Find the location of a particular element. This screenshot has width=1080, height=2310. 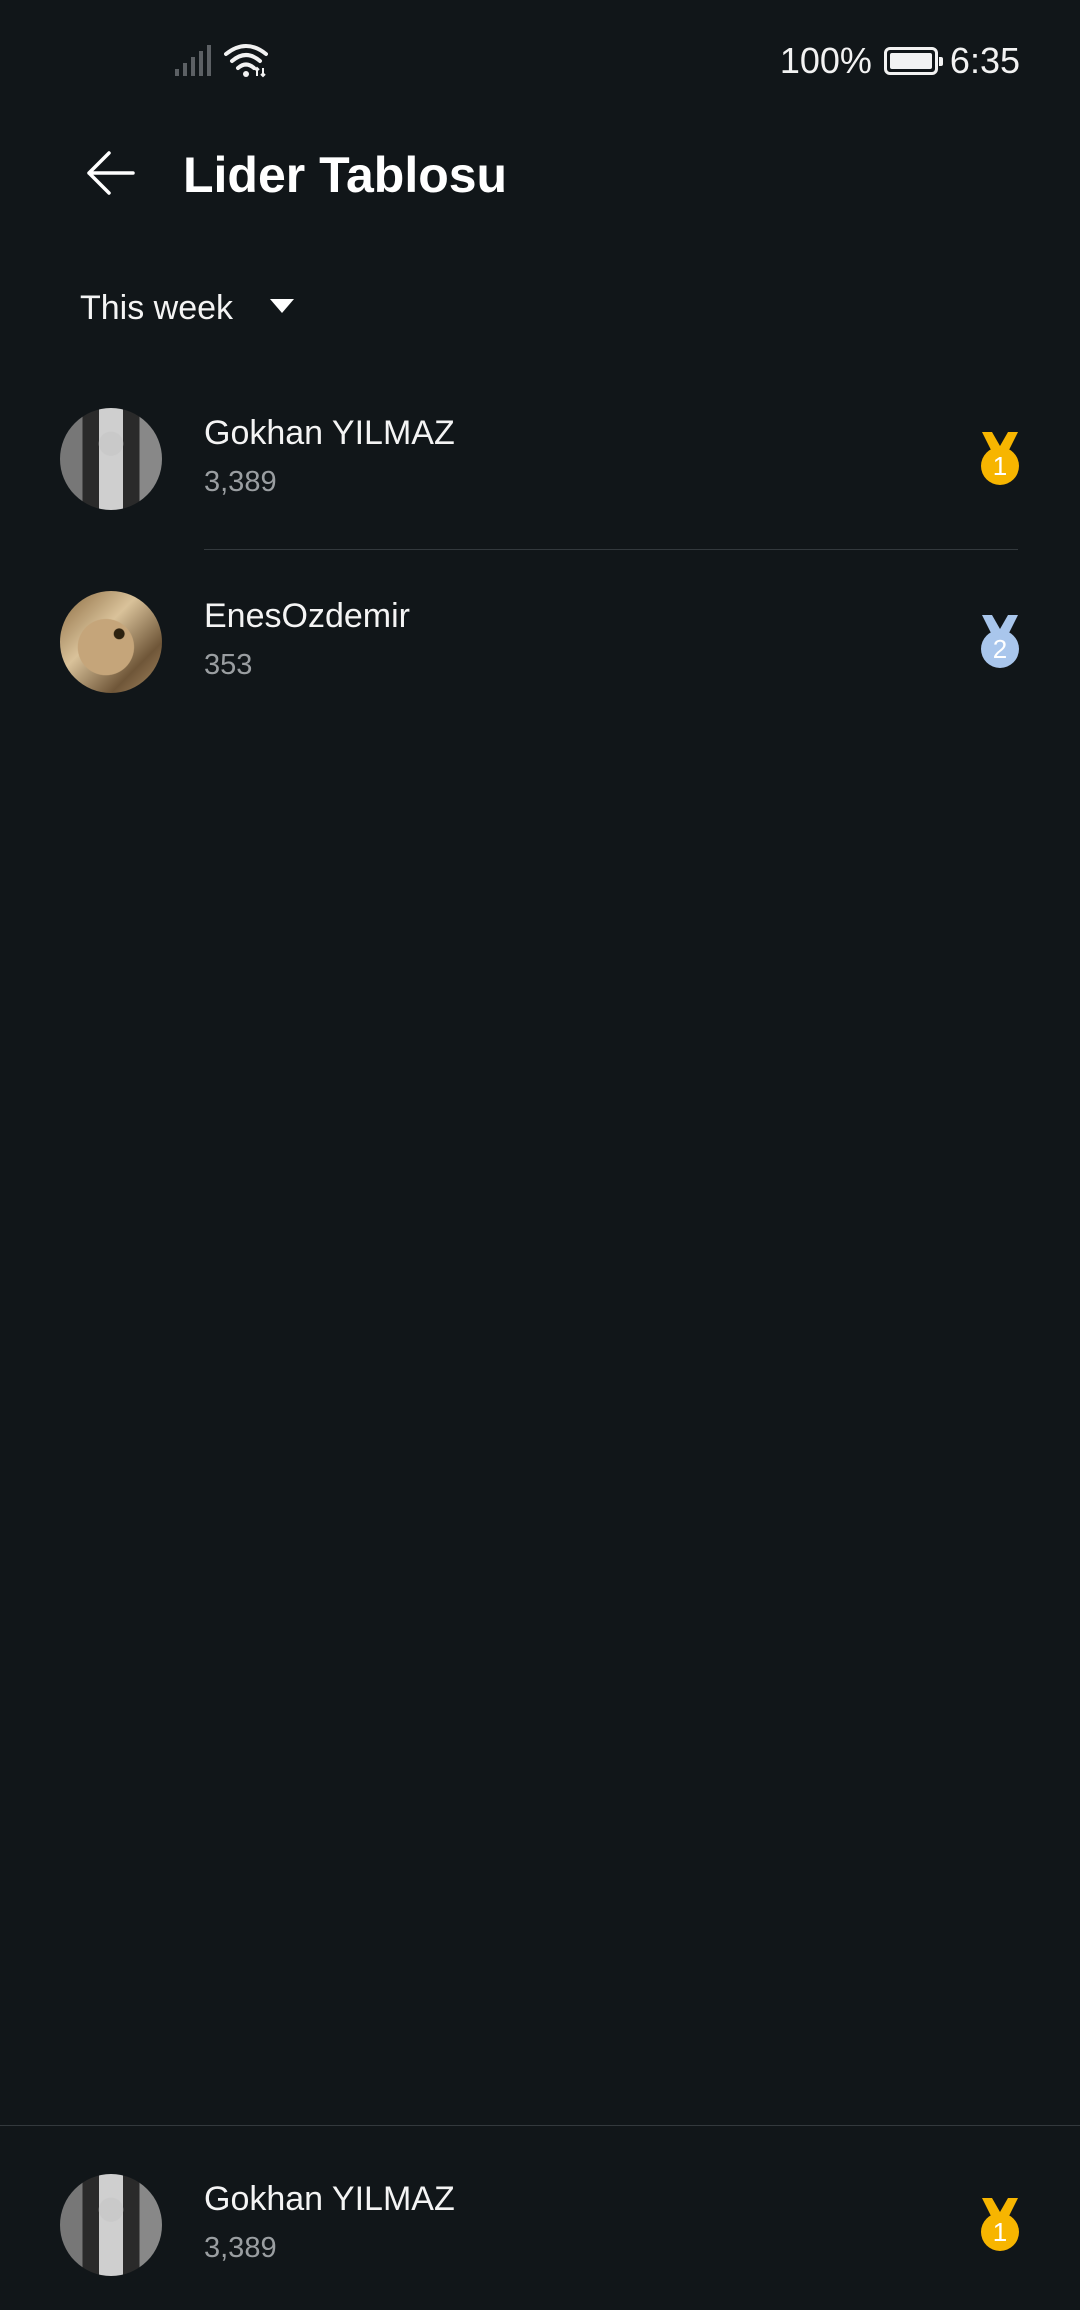

back-button is located at coordinates (111, 175).